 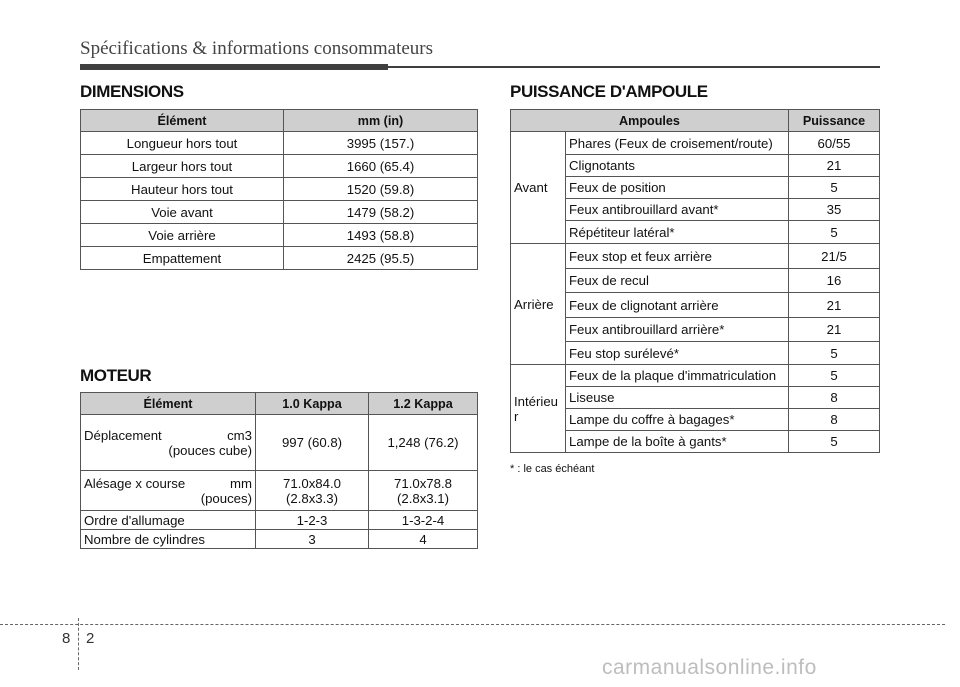 I want to click on dimension-item: Longueur hors tout, so click(x=182, y=143).